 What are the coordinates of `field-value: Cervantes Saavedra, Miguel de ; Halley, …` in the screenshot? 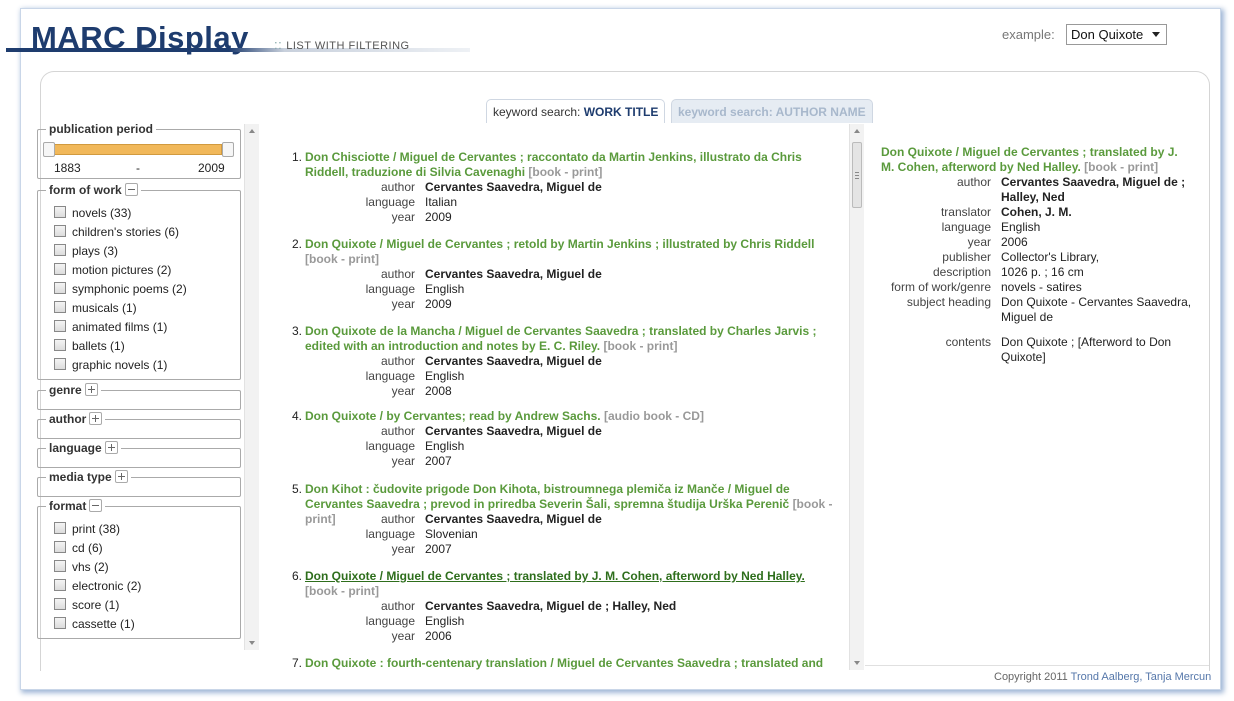 It's located at (551, 606).